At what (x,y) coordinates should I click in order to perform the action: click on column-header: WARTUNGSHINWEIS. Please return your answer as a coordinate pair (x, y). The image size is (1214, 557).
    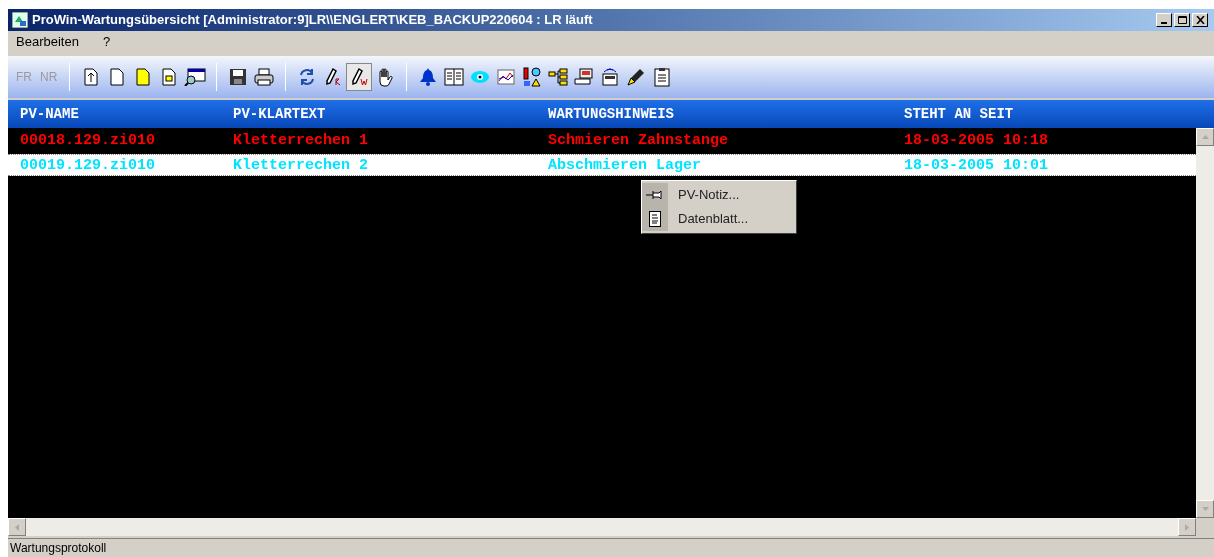
    Looking at the image, I should click on (612, 114).